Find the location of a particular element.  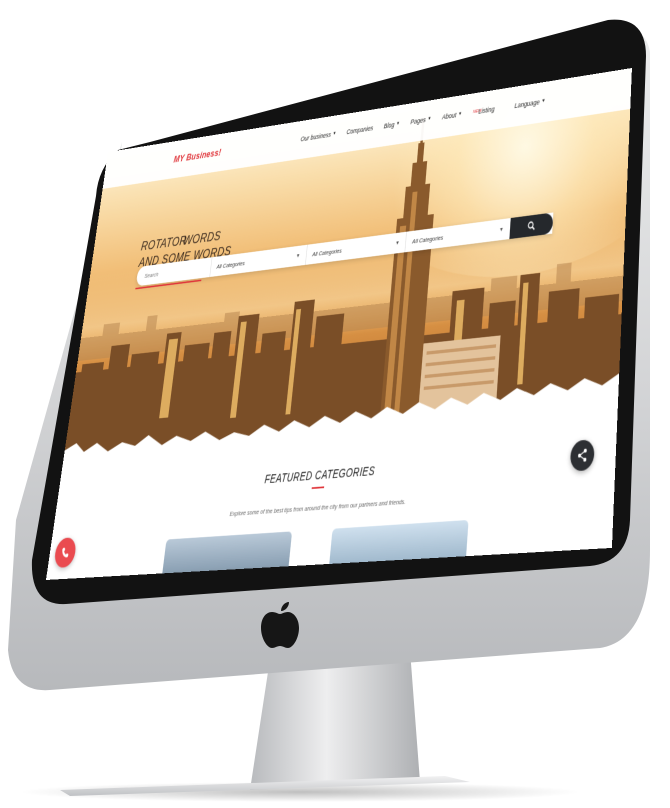

nav-label: Pages is located at coordinates (418, 120).